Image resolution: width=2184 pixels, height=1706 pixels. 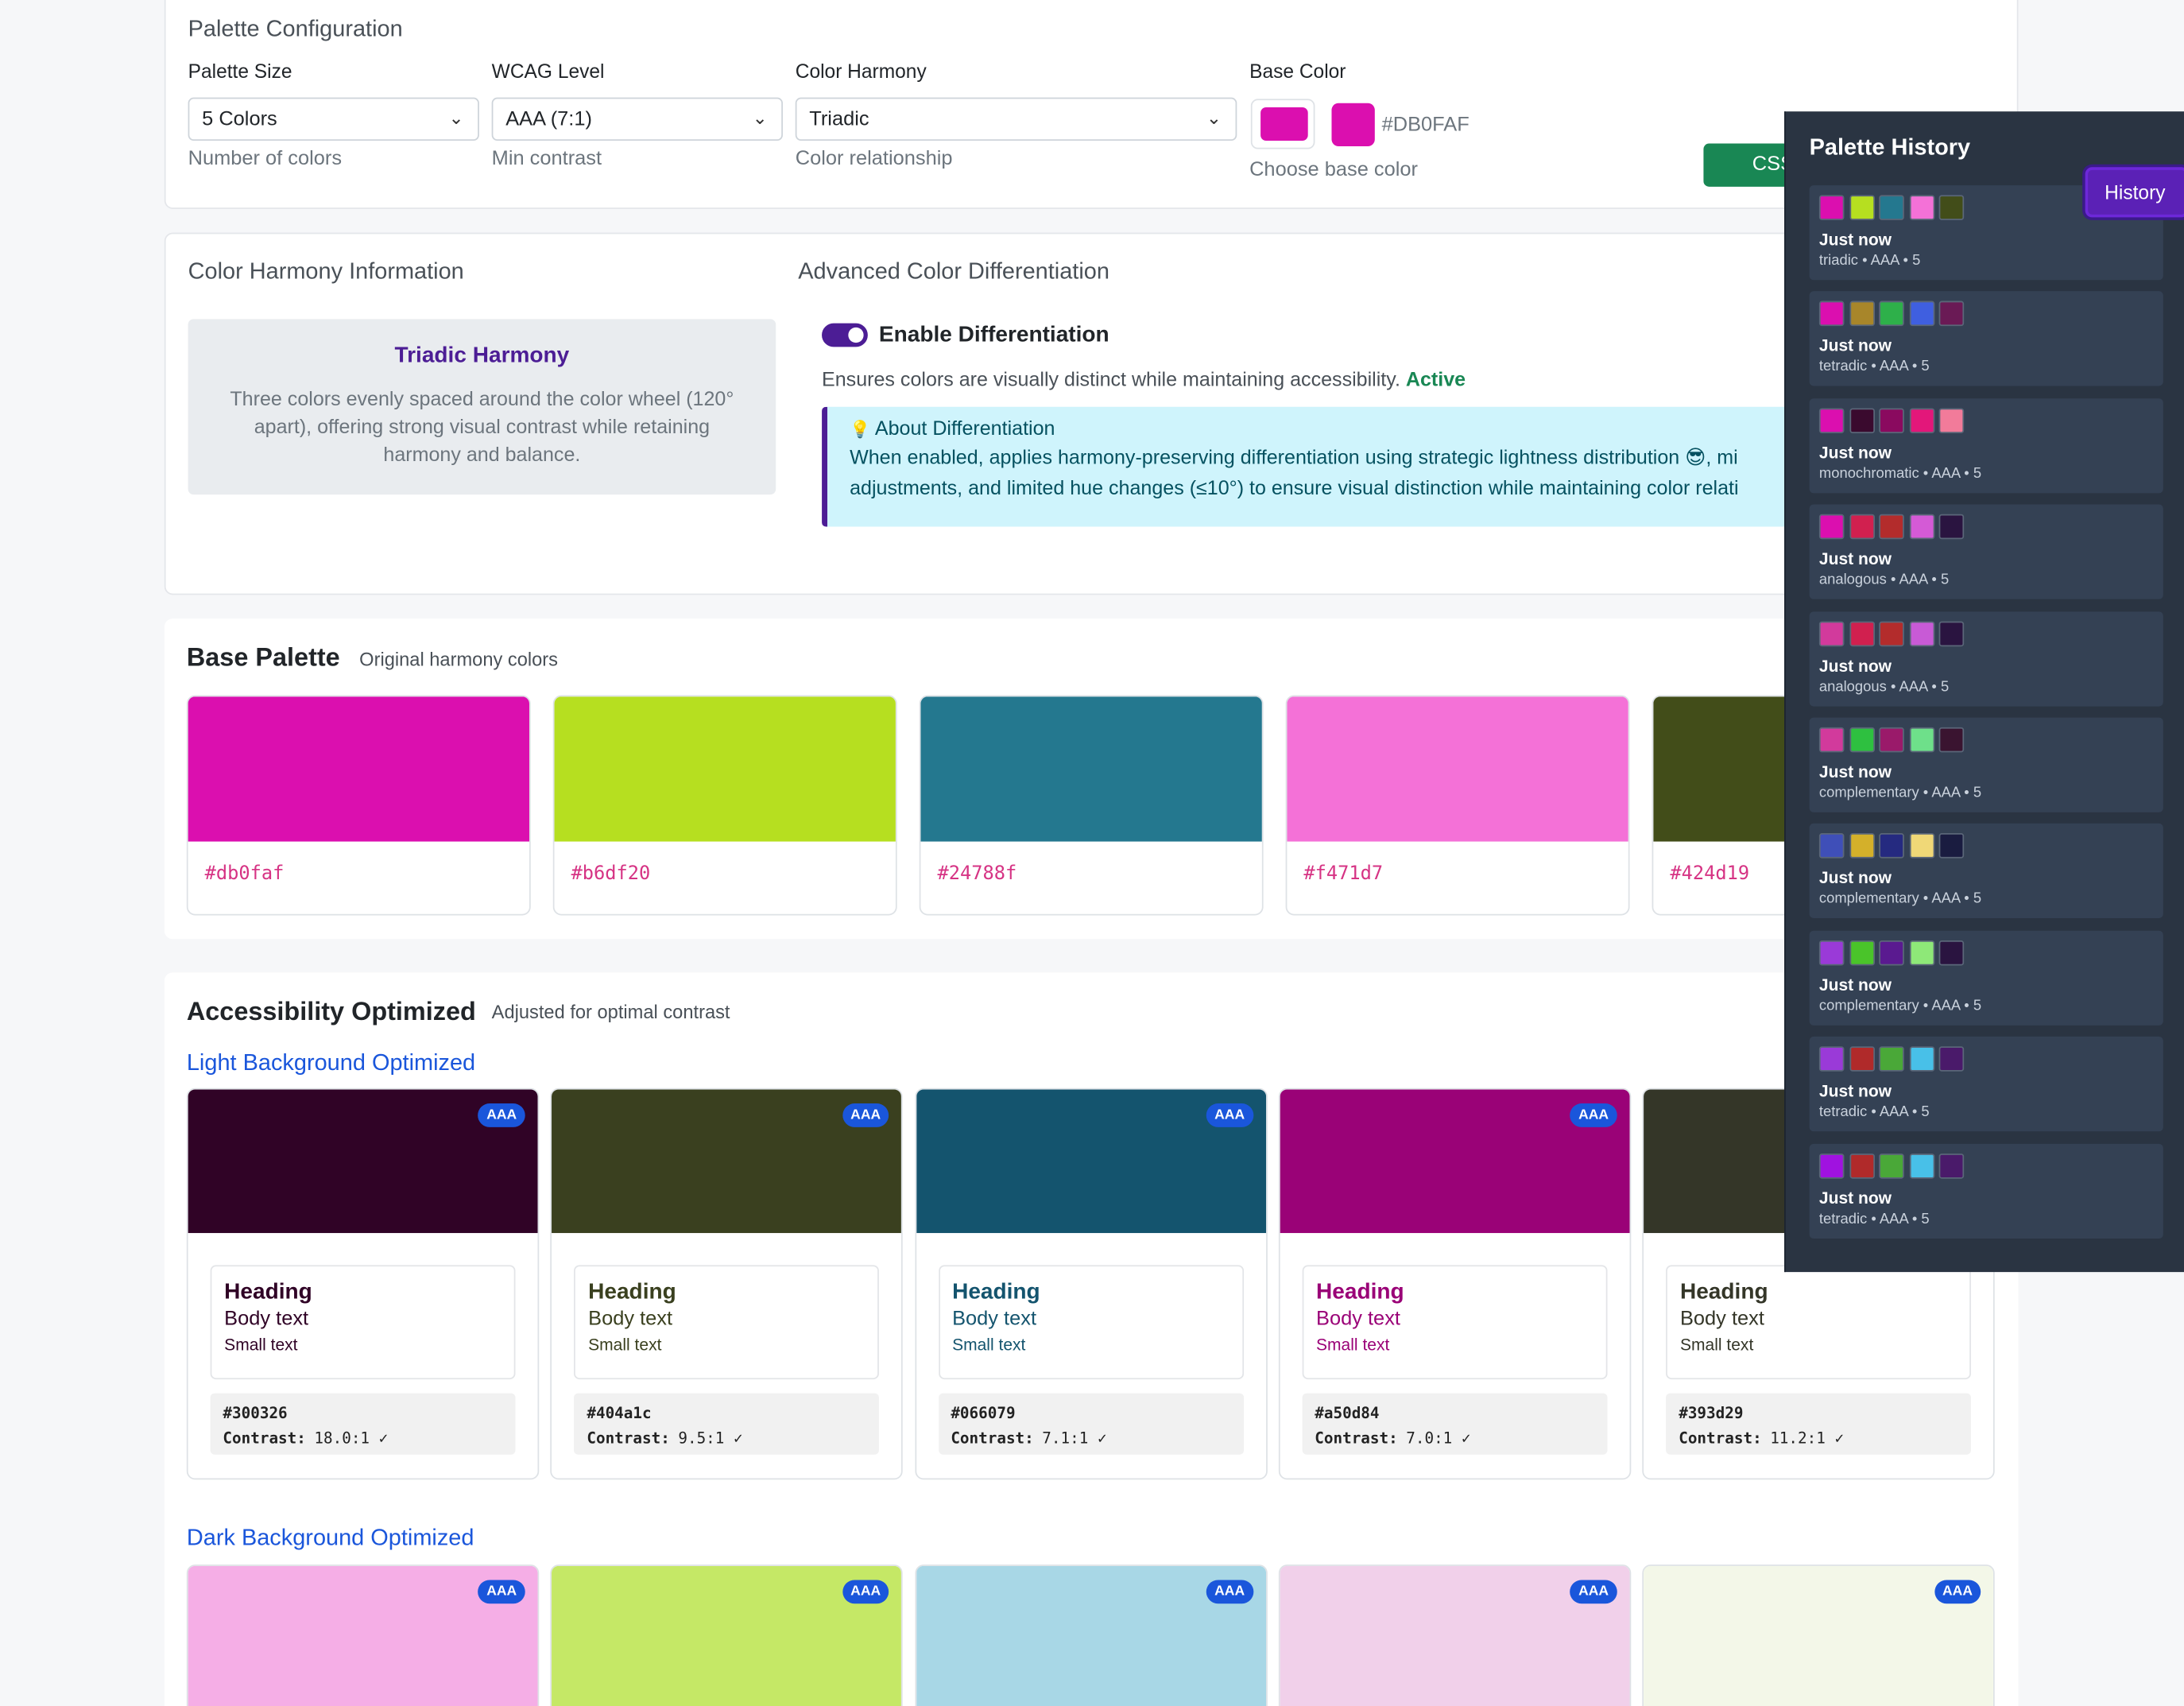 What do you see at coordinates (362, 1439) in the screenshot?
I see `contrast-row: Contrast: 18.0:1 ✓` at bounding box center [362, 1439].